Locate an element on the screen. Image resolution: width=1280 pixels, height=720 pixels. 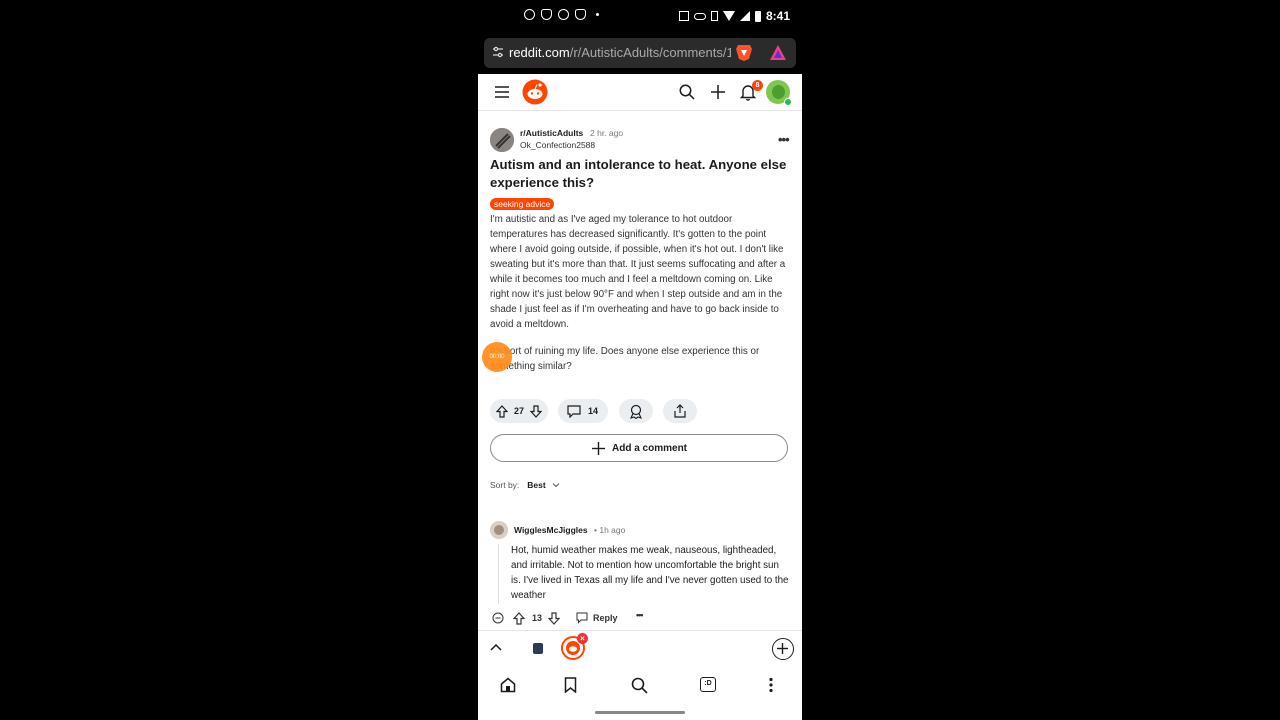
award-icon is located at coordinates (636, 411).